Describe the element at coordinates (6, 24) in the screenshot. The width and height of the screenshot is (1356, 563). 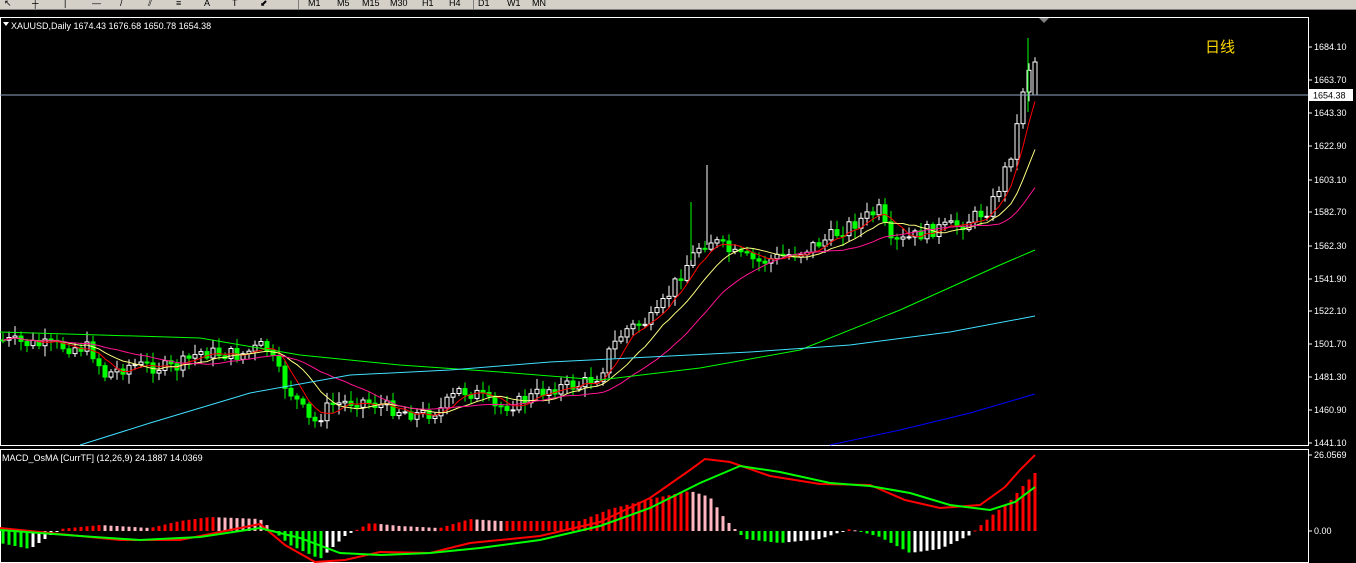
I see `collapse-icon` at that location.